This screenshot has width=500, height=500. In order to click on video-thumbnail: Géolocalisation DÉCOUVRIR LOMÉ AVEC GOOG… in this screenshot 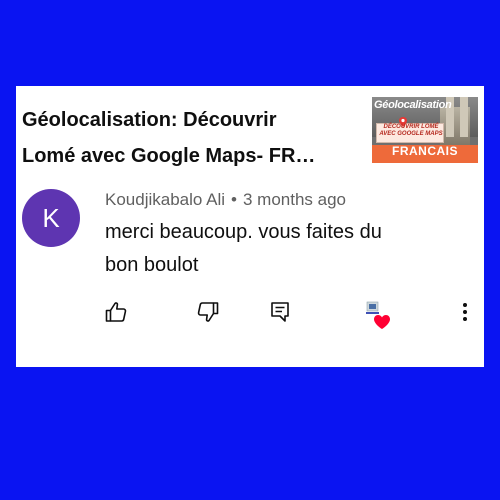, I will do `click(425, 130)`.